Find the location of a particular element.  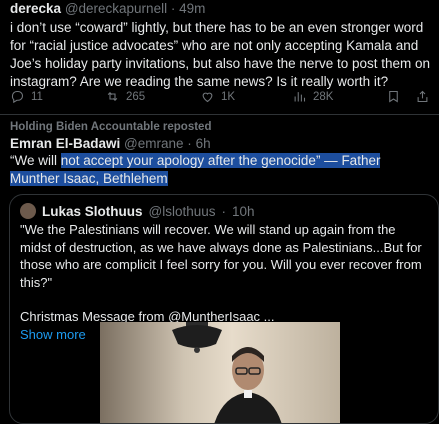

share-icon is located at coordinates (422, 96).